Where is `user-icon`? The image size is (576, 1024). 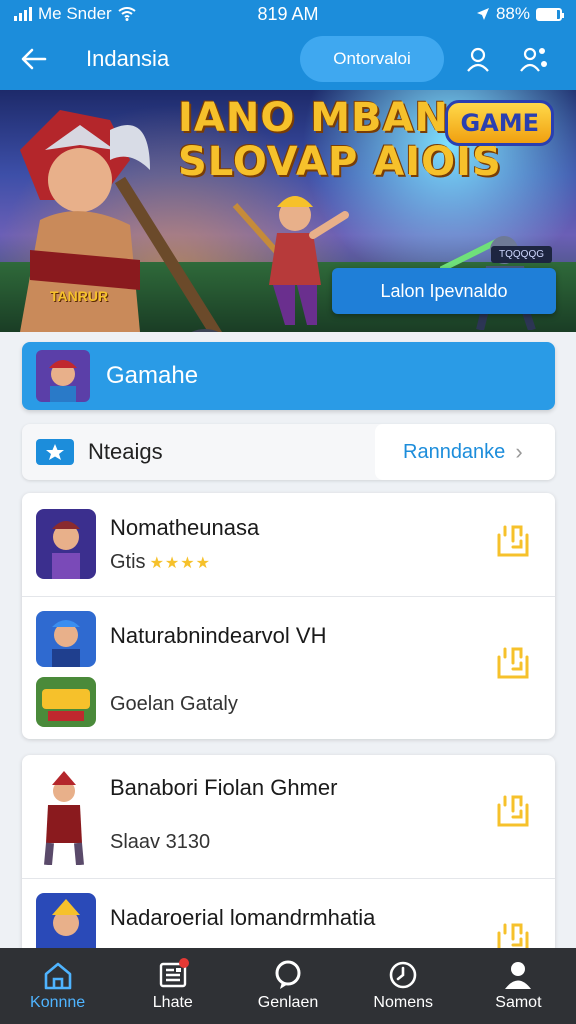 user-icon is located at coordinates (478, 59).